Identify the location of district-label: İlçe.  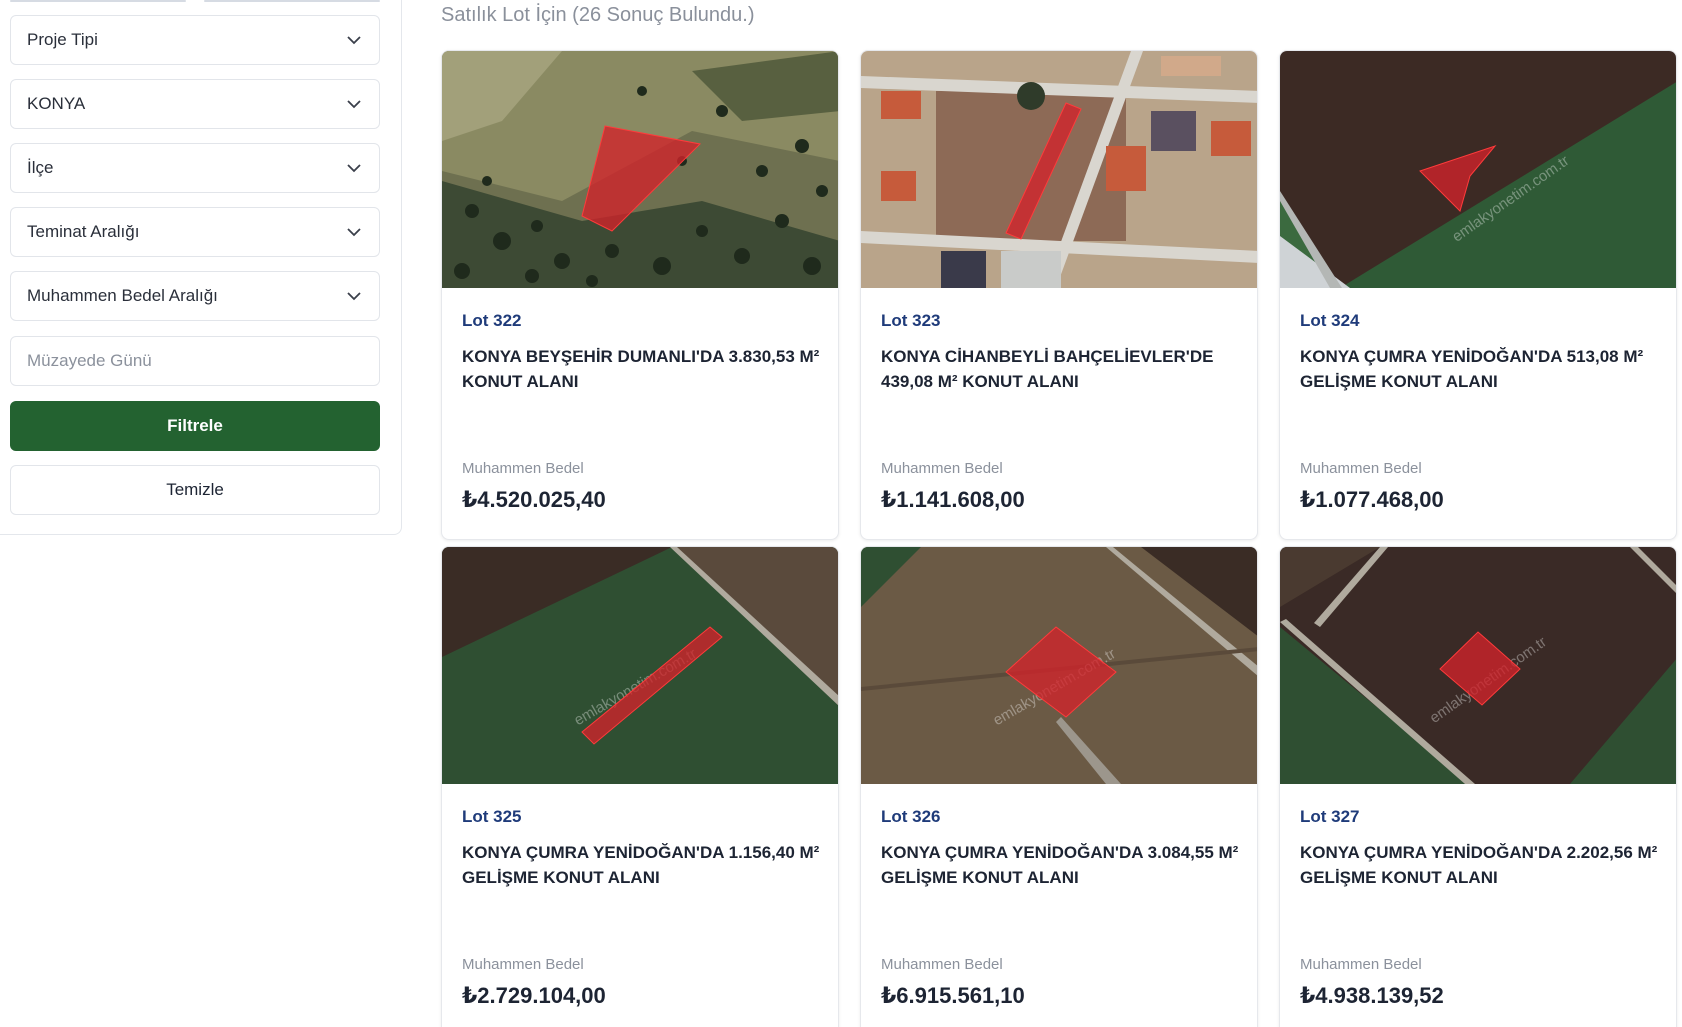
(40, 167).